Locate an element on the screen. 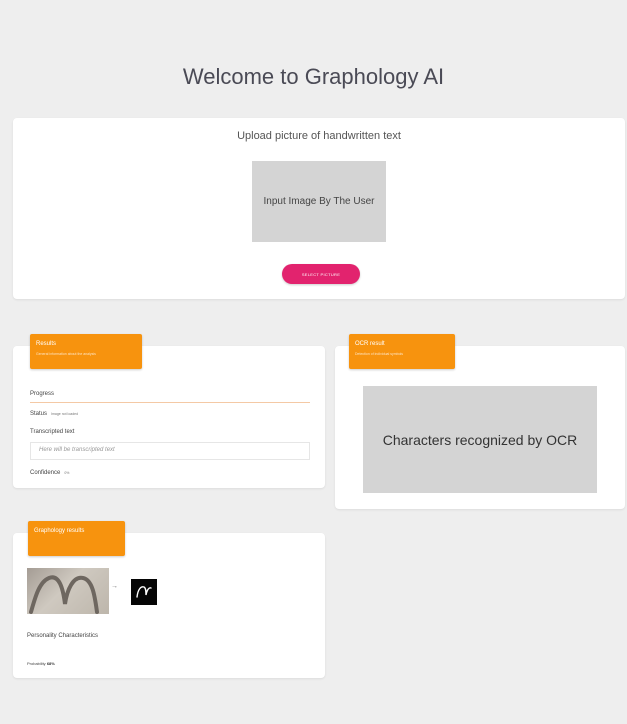 The height and width of the screenshot is (724, 627). ocr-image-placeholder: Characters recognized by OCR is located at coordinates (480, 439).